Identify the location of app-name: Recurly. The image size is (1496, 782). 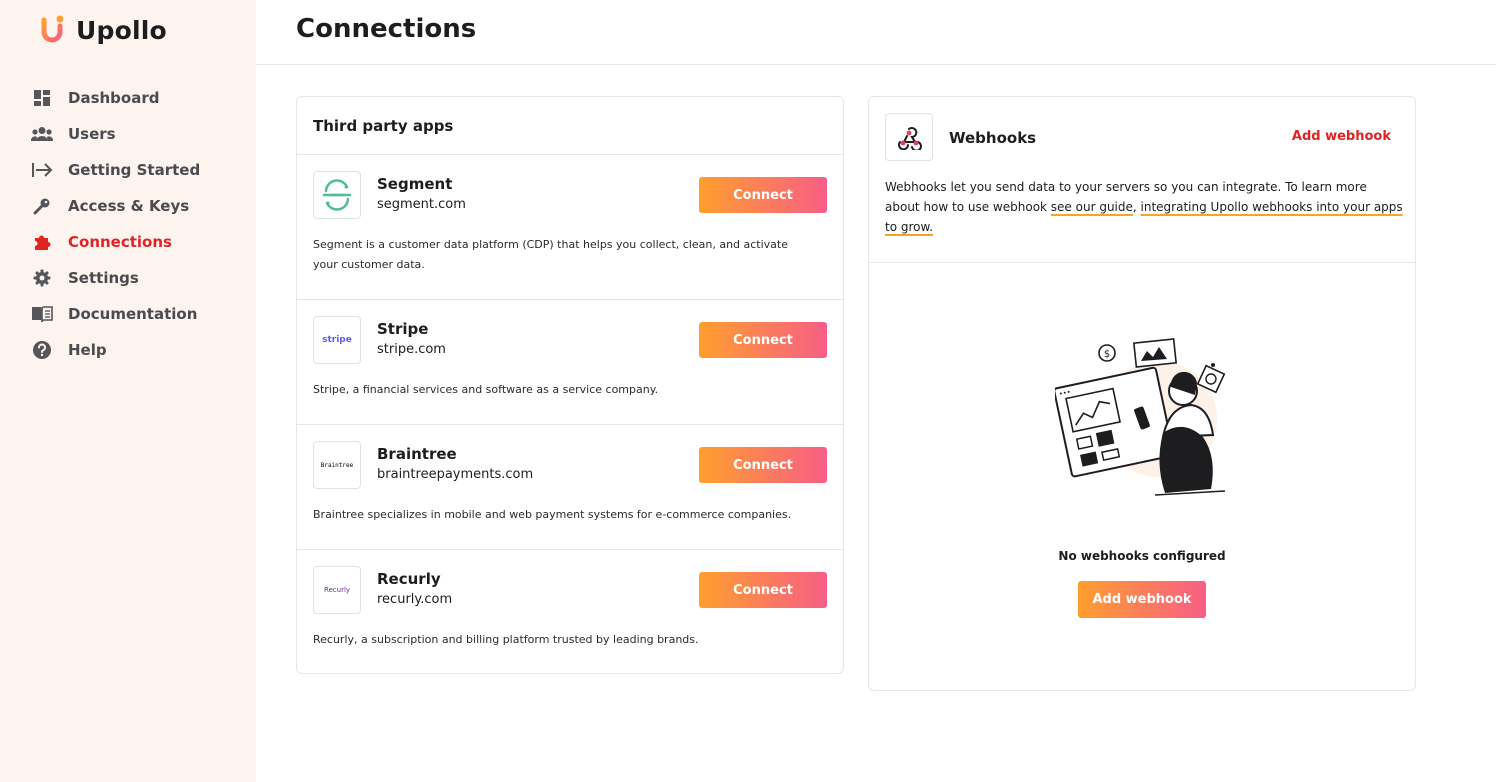
(409, 579).